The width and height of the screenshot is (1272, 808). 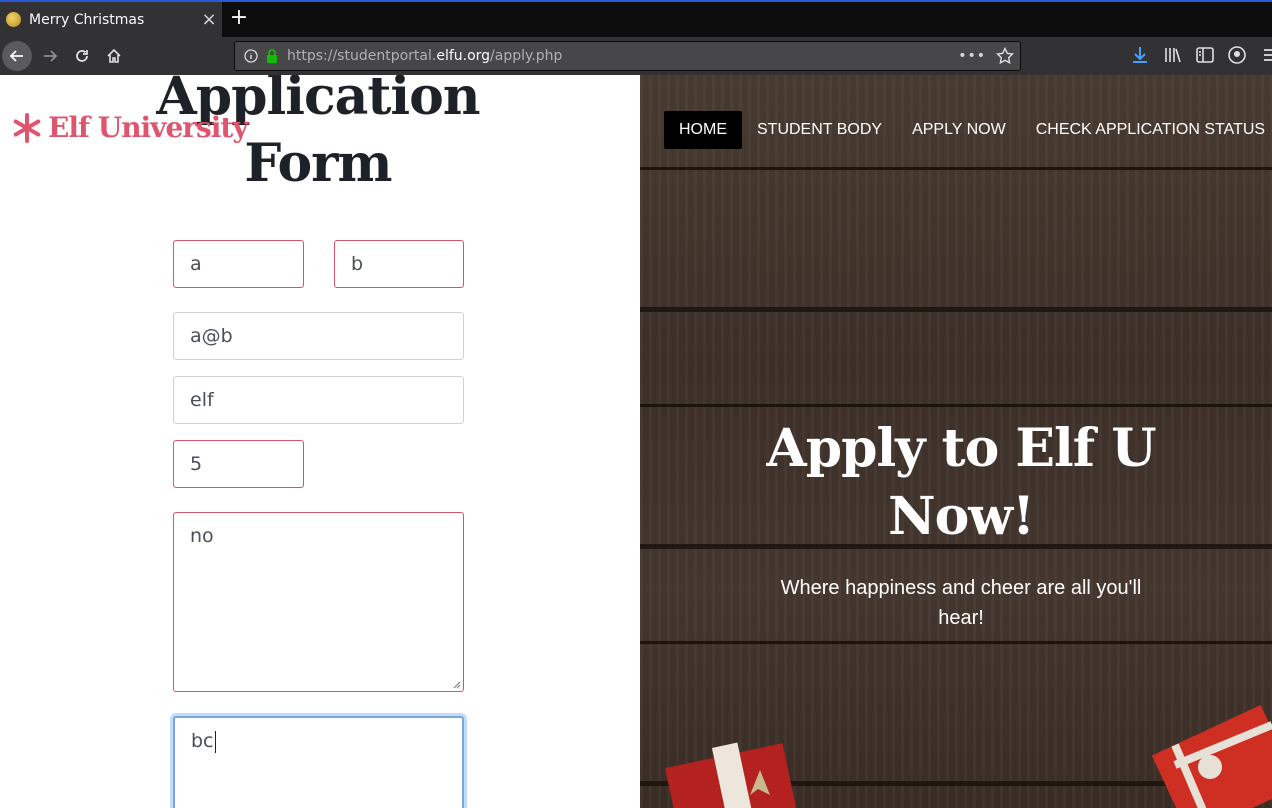 I want to click on browser-tab: Merry Christmas ×, so click(x=111, y=19).